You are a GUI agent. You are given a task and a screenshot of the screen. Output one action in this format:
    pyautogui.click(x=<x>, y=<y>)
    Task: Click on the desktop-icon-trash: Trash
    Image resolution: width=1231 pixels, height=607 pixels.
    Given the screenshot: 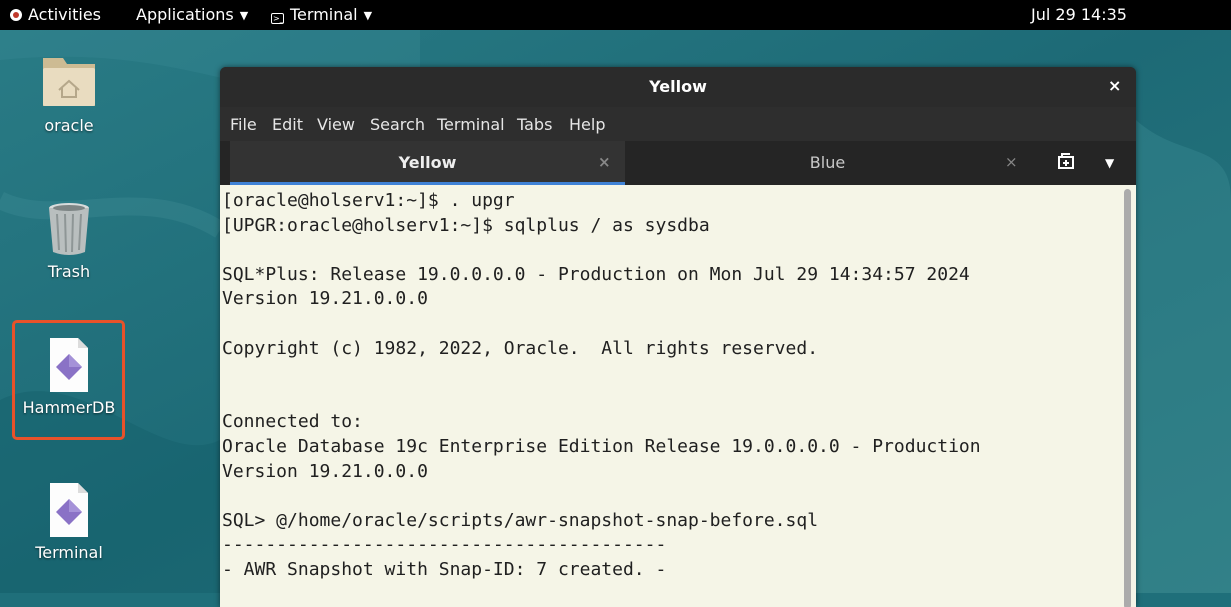 What is the action you would take?
    pyautogui.click(x=69, y=239)
    